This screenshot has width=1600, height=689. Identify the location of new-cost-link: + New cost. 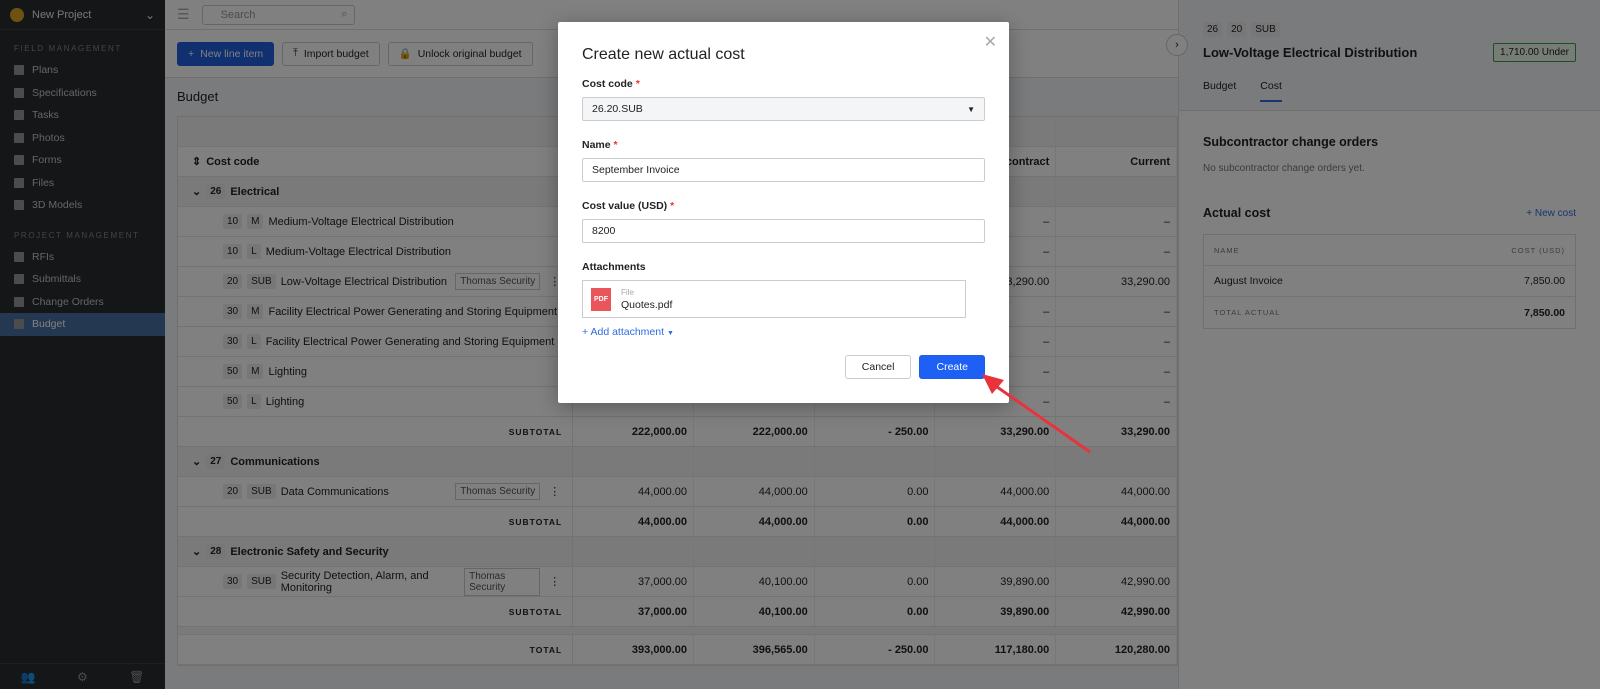
(1551, 213).